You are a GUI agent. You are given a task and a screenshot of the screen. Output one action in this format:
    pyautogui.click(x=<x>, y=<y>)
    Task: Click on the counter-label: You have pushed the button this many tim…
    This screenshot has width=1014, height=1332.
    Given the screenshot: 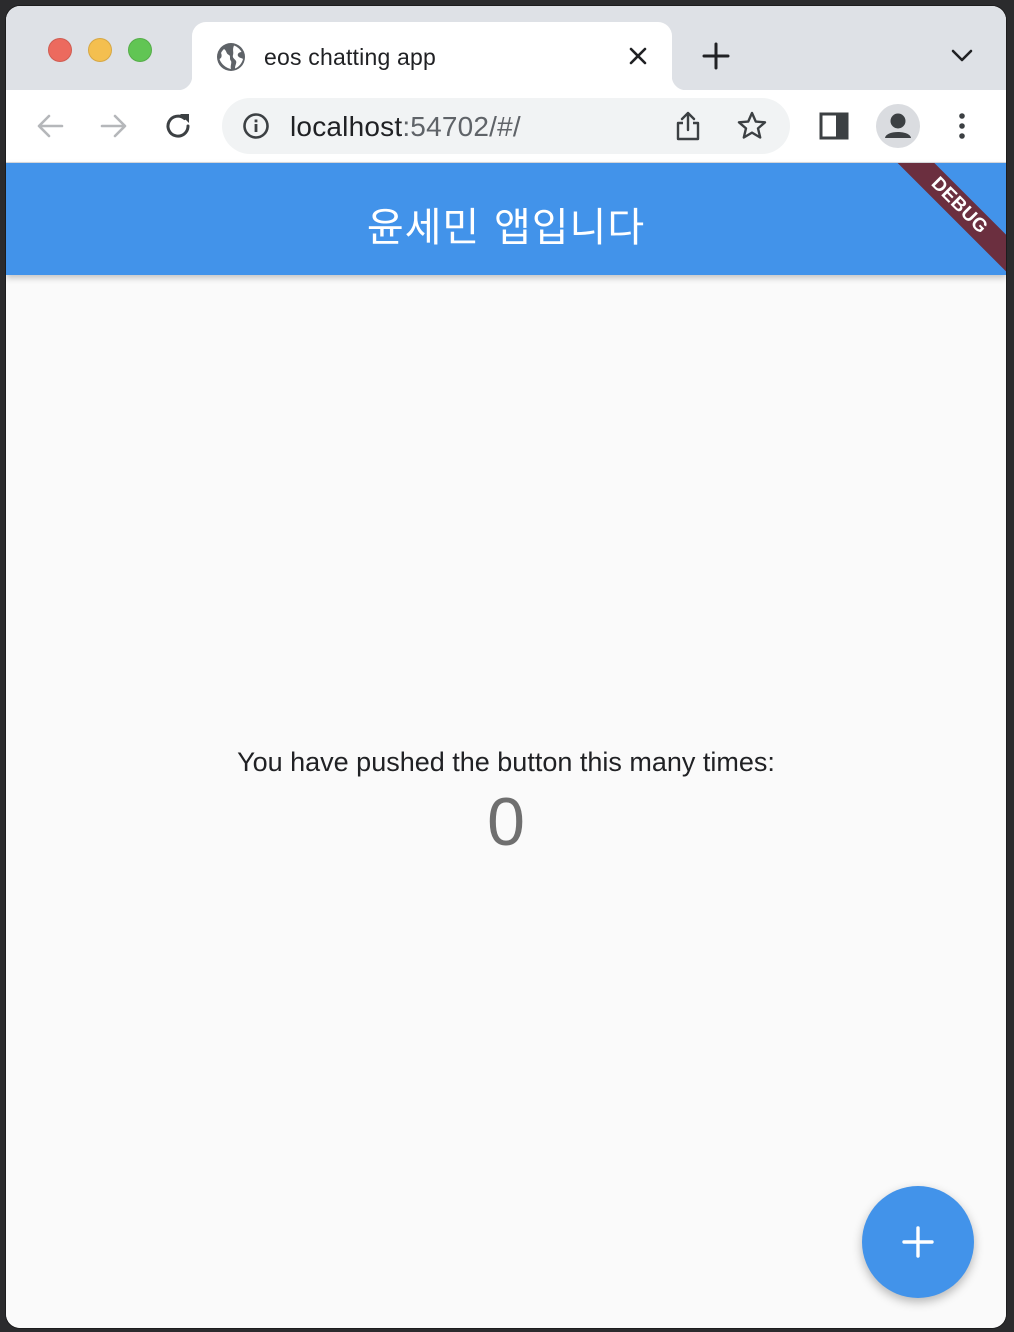 What is the action you would take?
    pyautogui.click(x=506, y=762)
    